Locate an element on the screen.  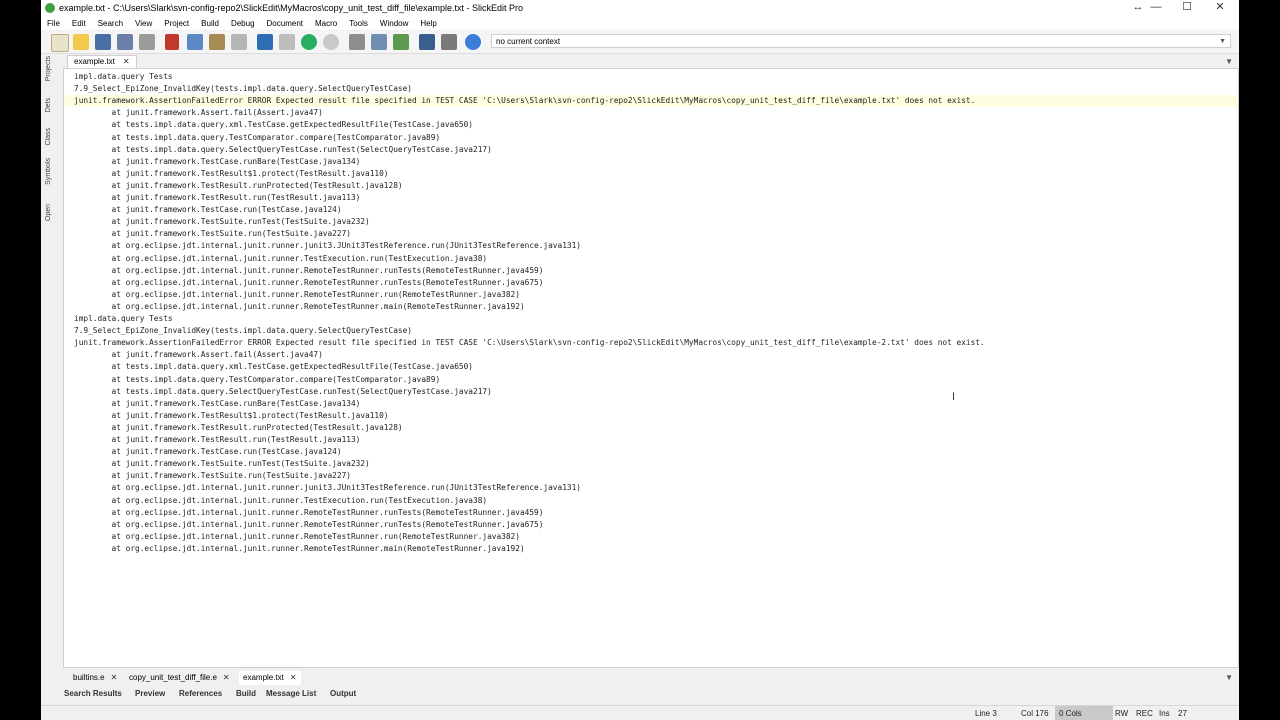
select-icon is located at coordinates (239, 42).